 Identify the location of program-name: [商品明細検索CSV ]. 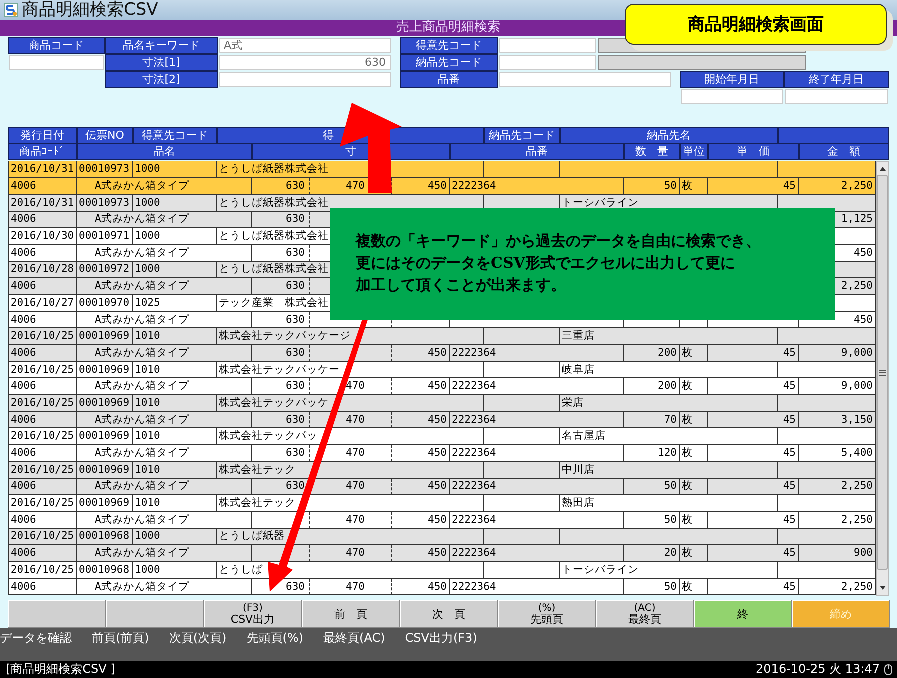
(61, 669).